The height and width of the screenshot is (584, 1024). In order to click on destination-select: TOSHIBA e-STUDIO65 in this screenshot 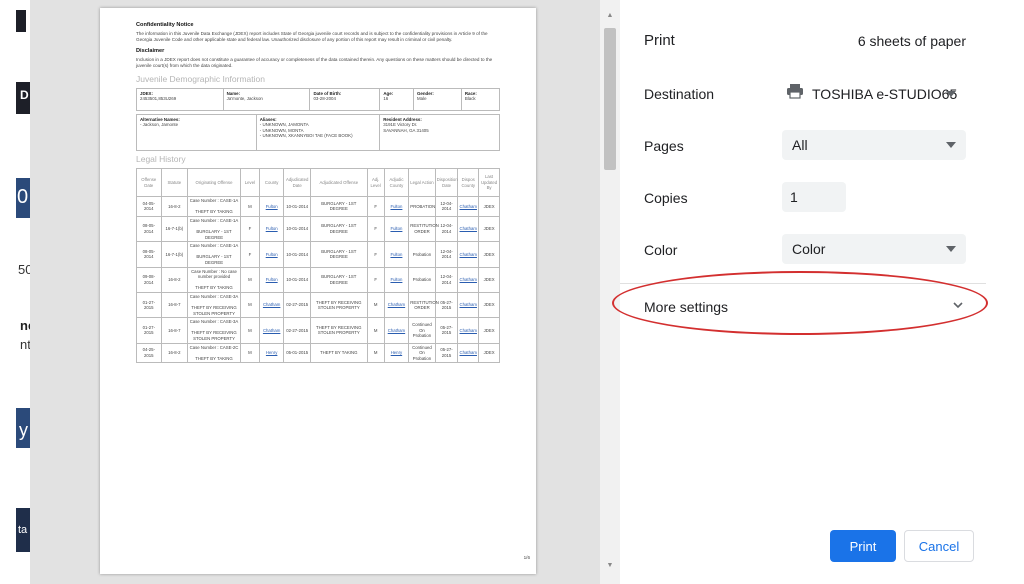, I will do `click(874, 94)`.